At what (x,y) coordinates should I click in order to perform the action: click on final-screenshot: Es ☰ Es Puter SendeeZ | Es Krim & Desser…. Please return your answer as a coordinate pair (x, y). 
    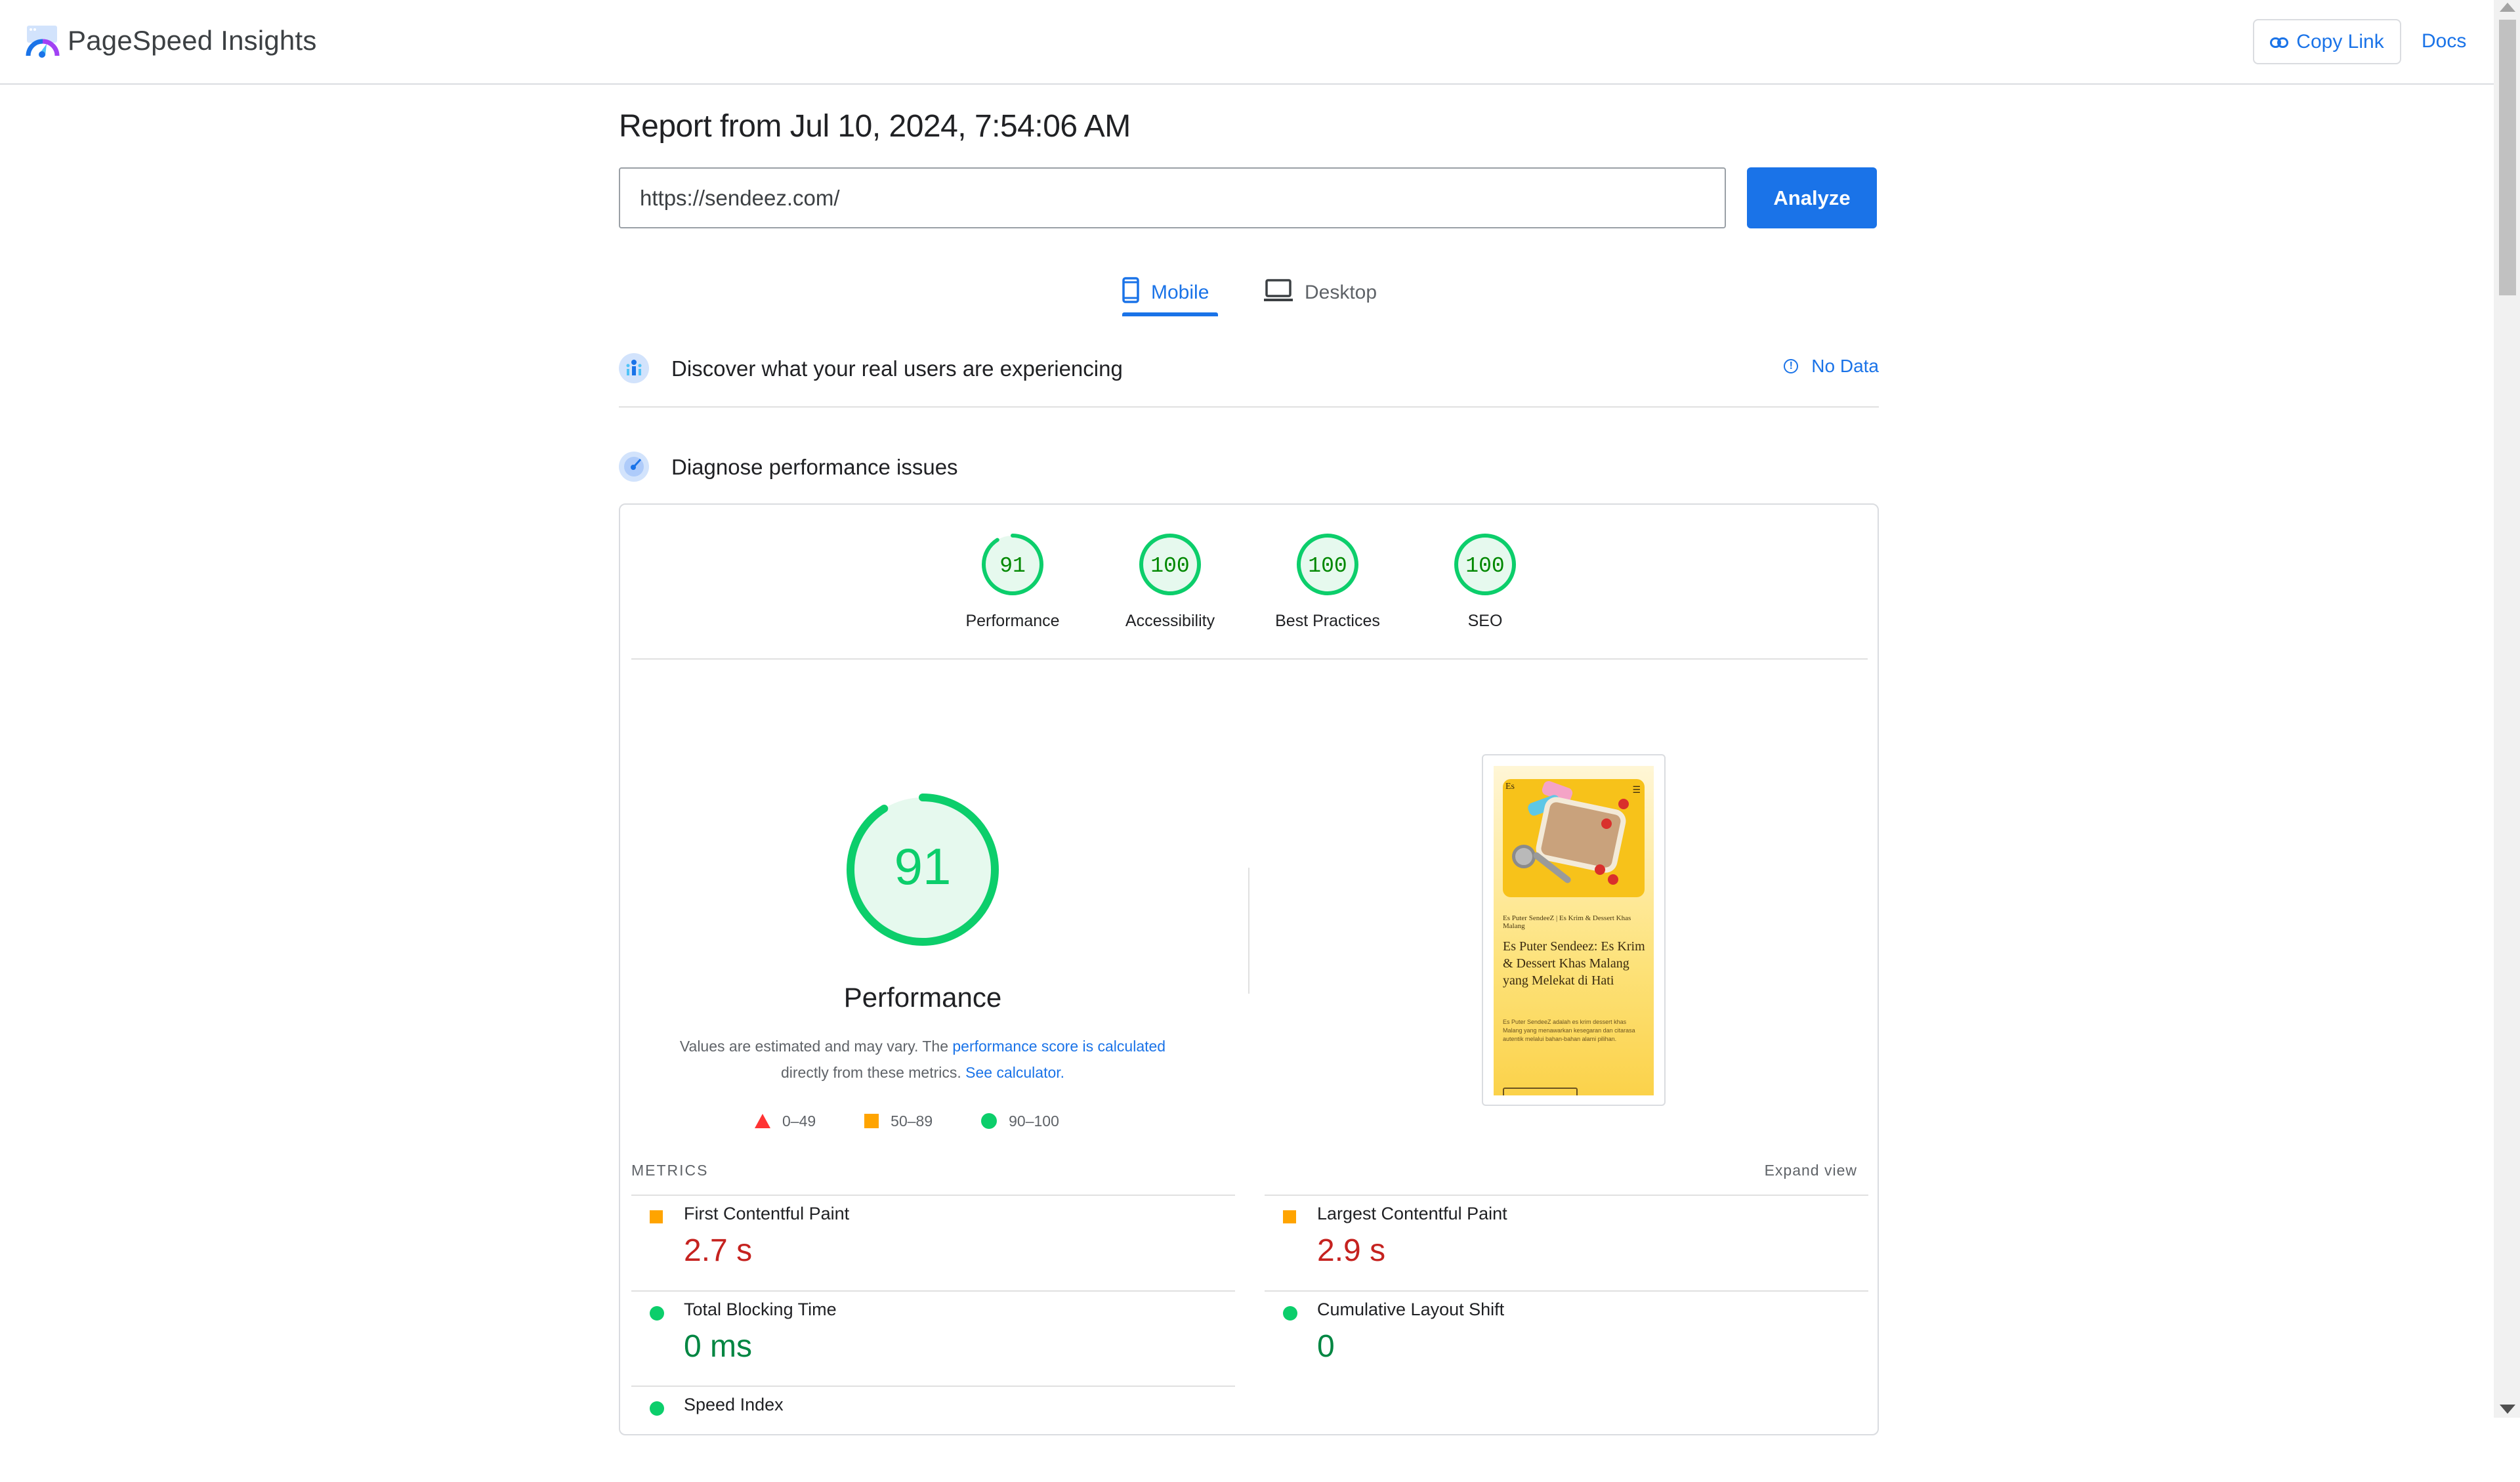
    Looking at the image, I should click on (1574, 930).